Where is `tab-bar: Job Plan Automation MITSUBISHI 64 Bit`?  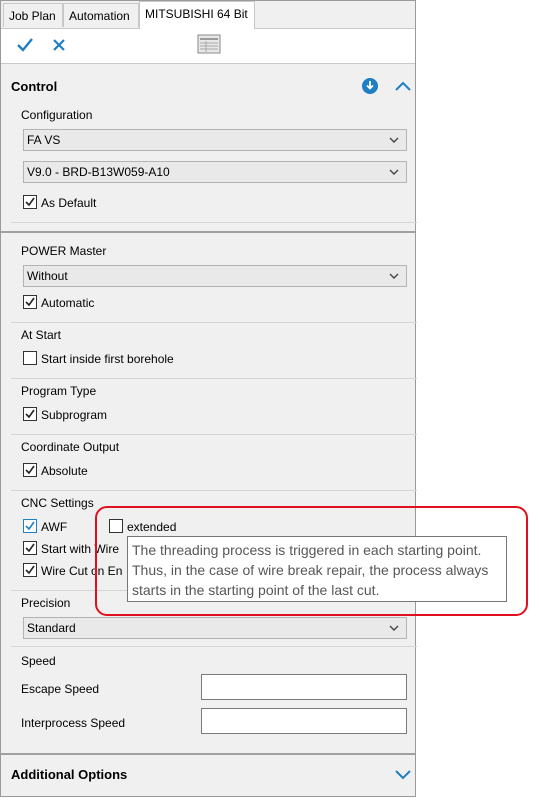 tab-bar: Job Plan Automation MITSUBISHI 64 Bit is located at coordinates (208, 15).